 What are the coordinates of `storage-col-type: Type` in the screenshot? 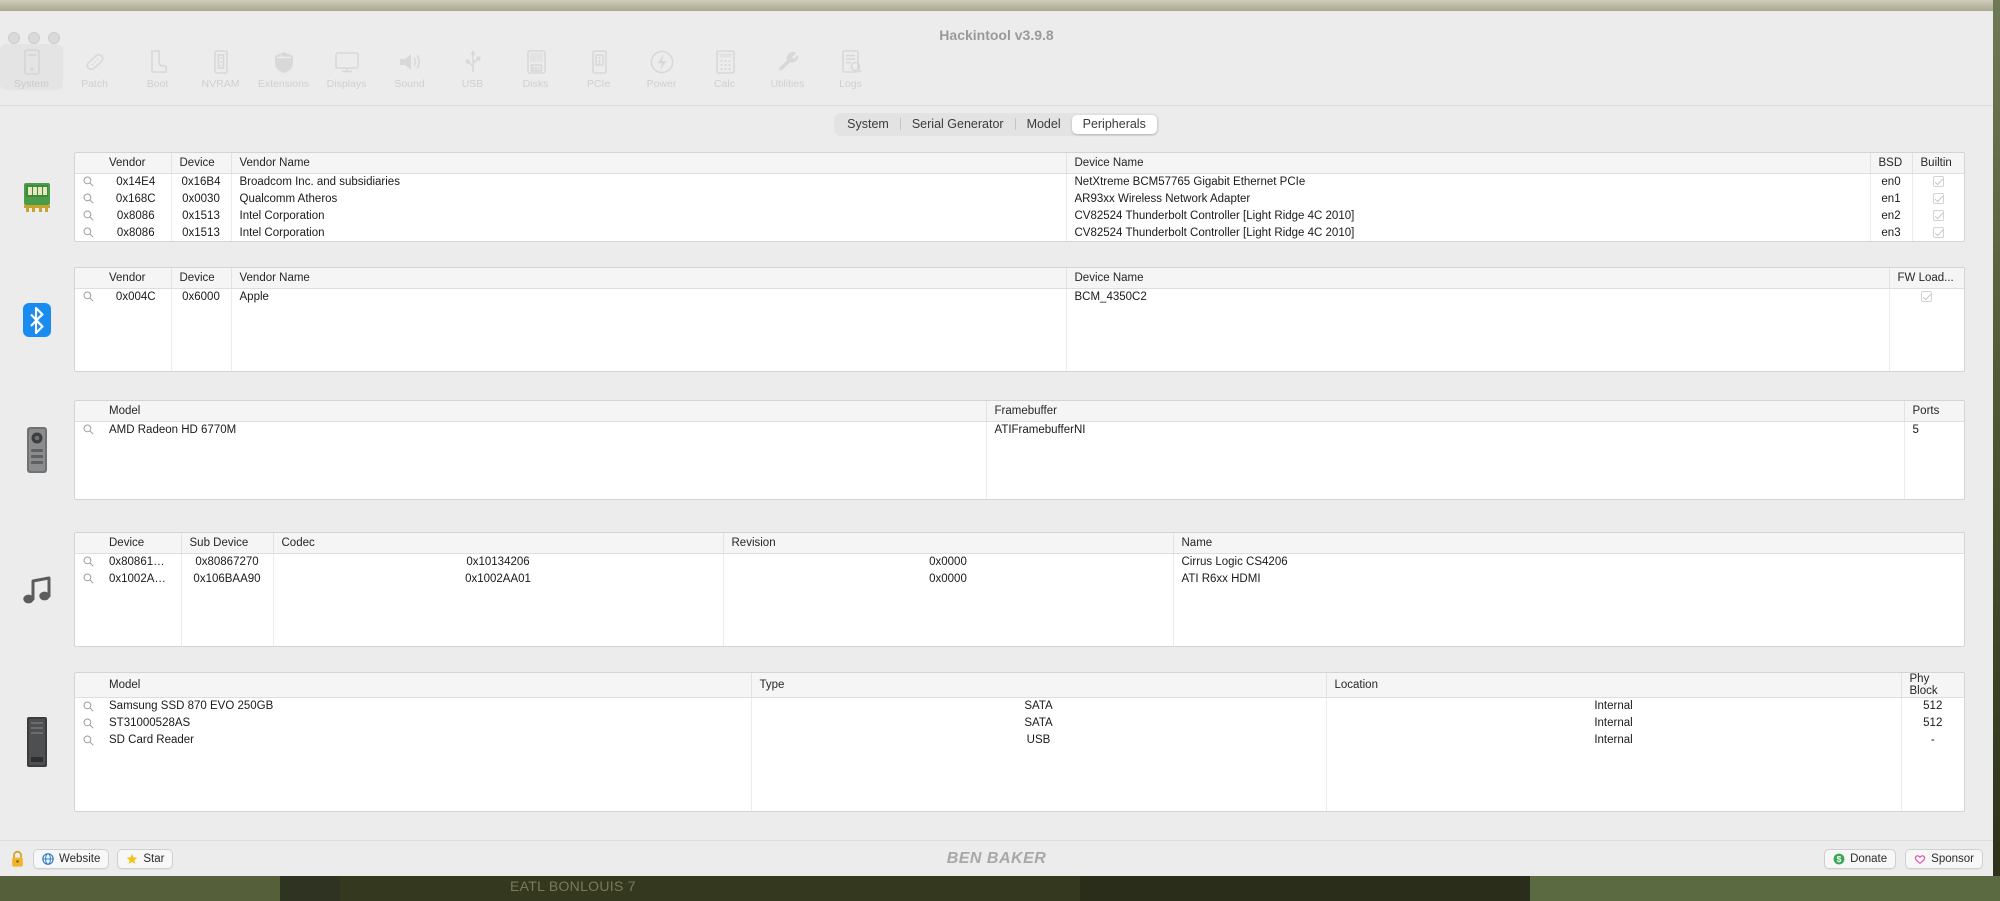 It's located at (1039, 685).